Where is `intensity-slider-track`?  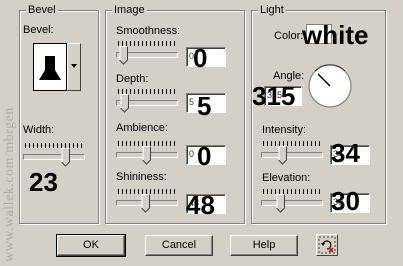
intensity-slider-track is located at coordinates (292, 155).